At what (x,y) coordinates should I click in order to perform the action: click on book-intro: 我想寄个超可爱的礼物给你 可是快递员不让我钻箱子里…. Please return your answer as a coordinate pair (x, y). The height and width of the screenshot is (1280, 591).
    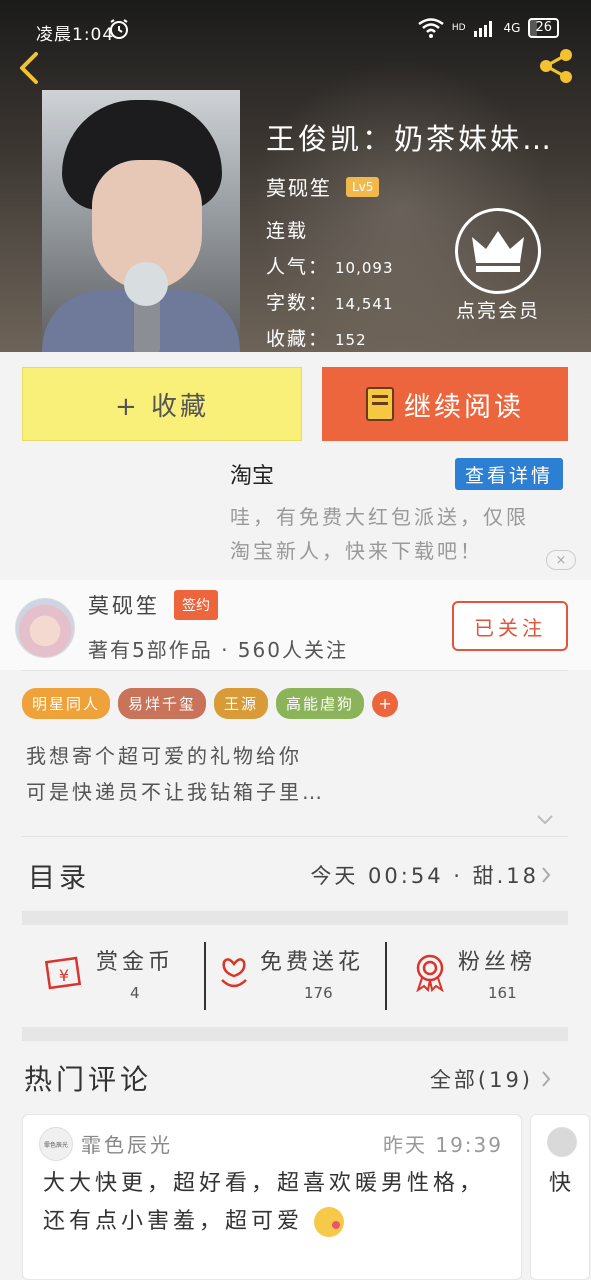
    Looking at the image, I should click on (175, 774).